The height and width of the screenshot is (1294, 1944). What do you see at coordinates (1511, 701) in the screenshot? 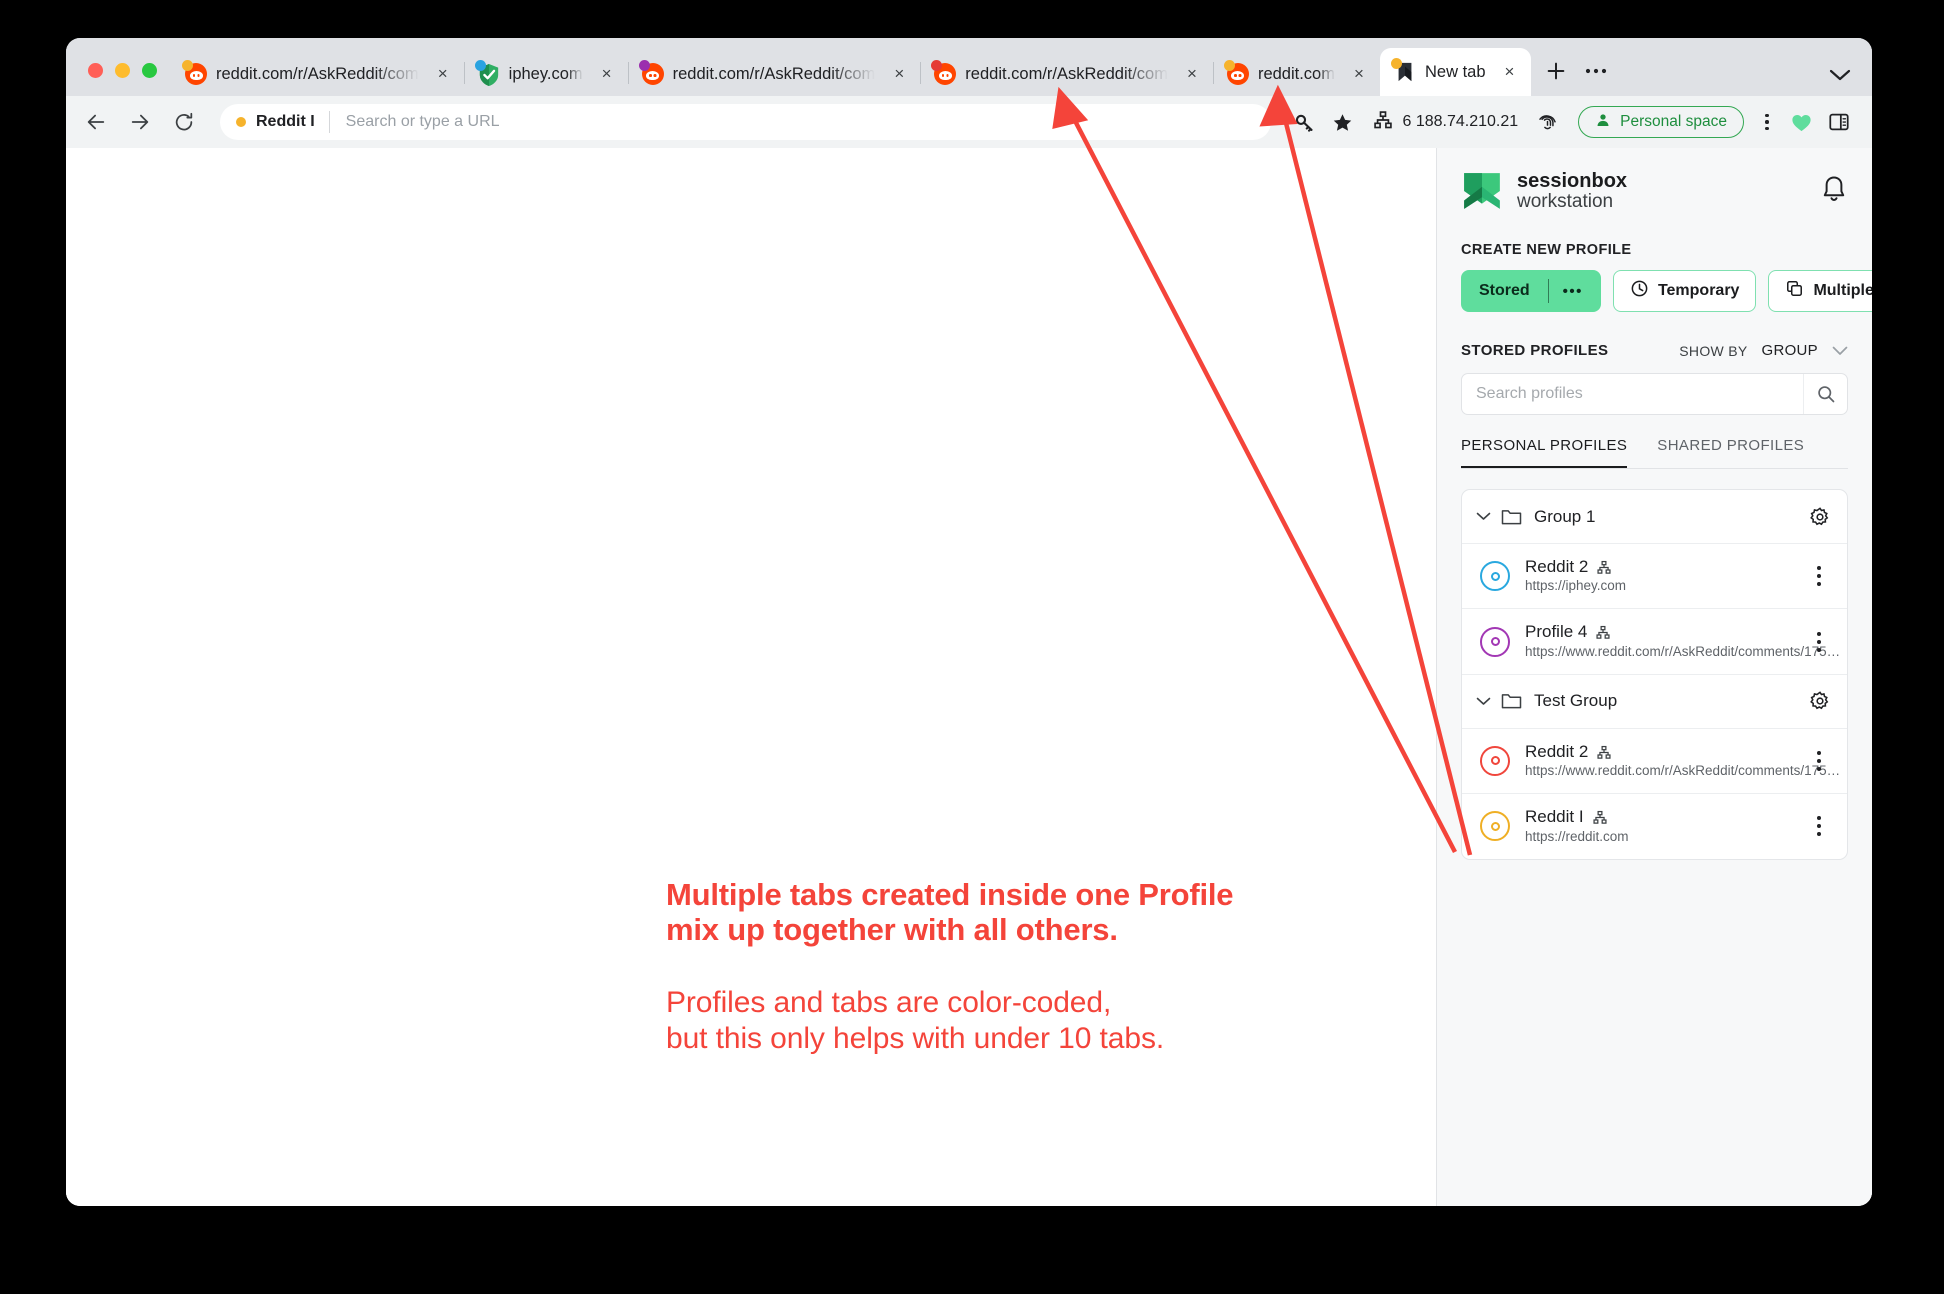
I see `folder-icon` at bounding box center [1511, 701].